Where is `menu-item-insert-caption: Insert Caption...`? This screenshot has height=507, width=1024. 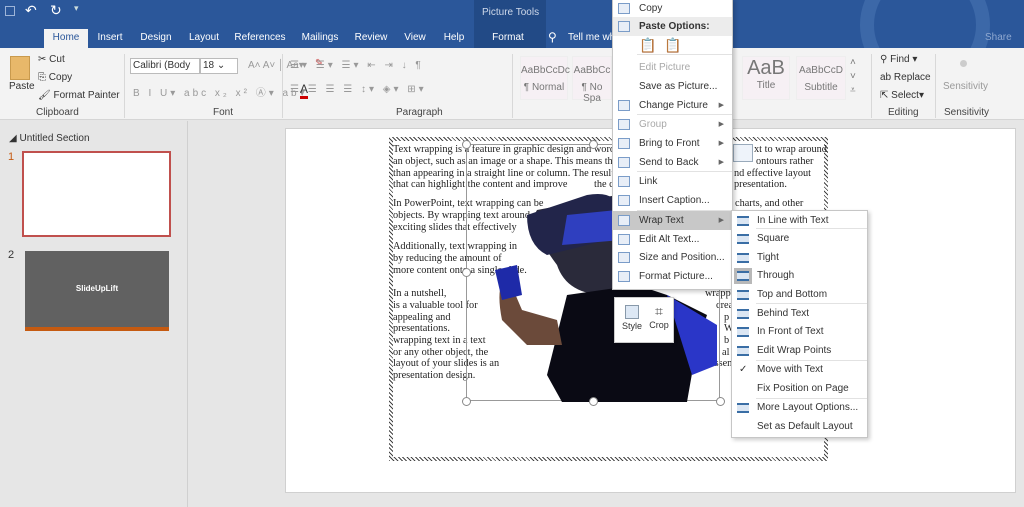
menu-item-insert-caption: Insert Caption... is located at coordinates (672, 200).